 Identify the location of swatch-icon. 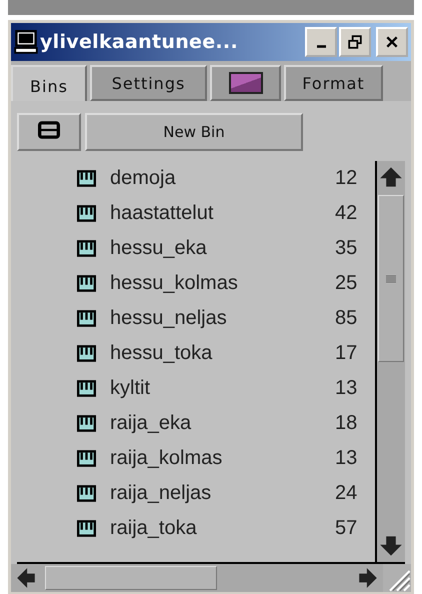
(245, 83).